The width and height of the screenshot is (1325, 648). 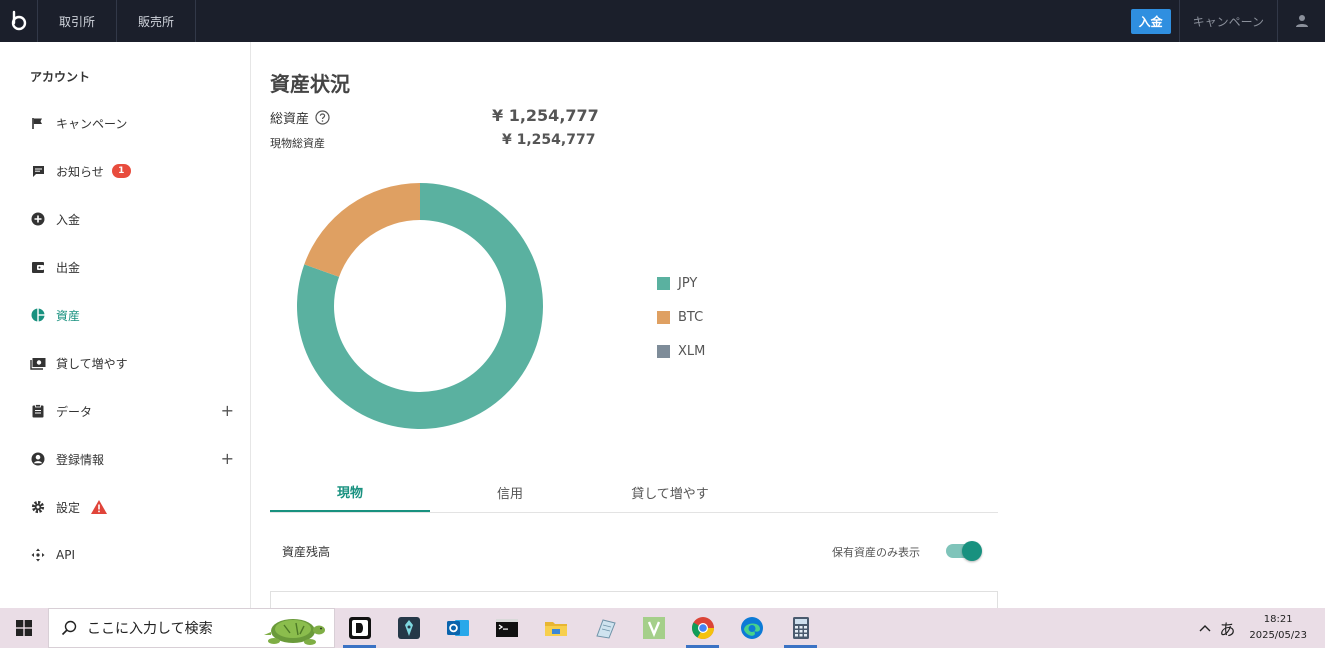 What do you see at coordinates (691, 317) in the screenshot?
I see `legend-label: BTC` at bounding box center [691, 317].